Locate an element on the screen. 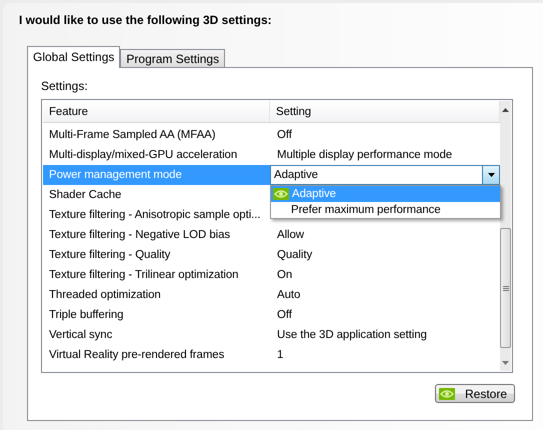 Image resolution: width=543 pixels, height=430 pixels. eye-icon is located at coordinates (281, 194).